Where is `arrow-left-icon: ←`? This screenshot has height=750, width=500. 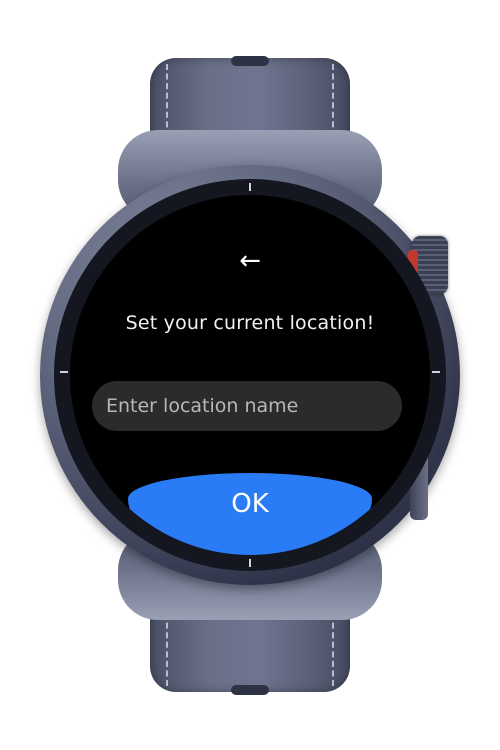
arrow-left-icon: ← is located at coordinates (250, 261).